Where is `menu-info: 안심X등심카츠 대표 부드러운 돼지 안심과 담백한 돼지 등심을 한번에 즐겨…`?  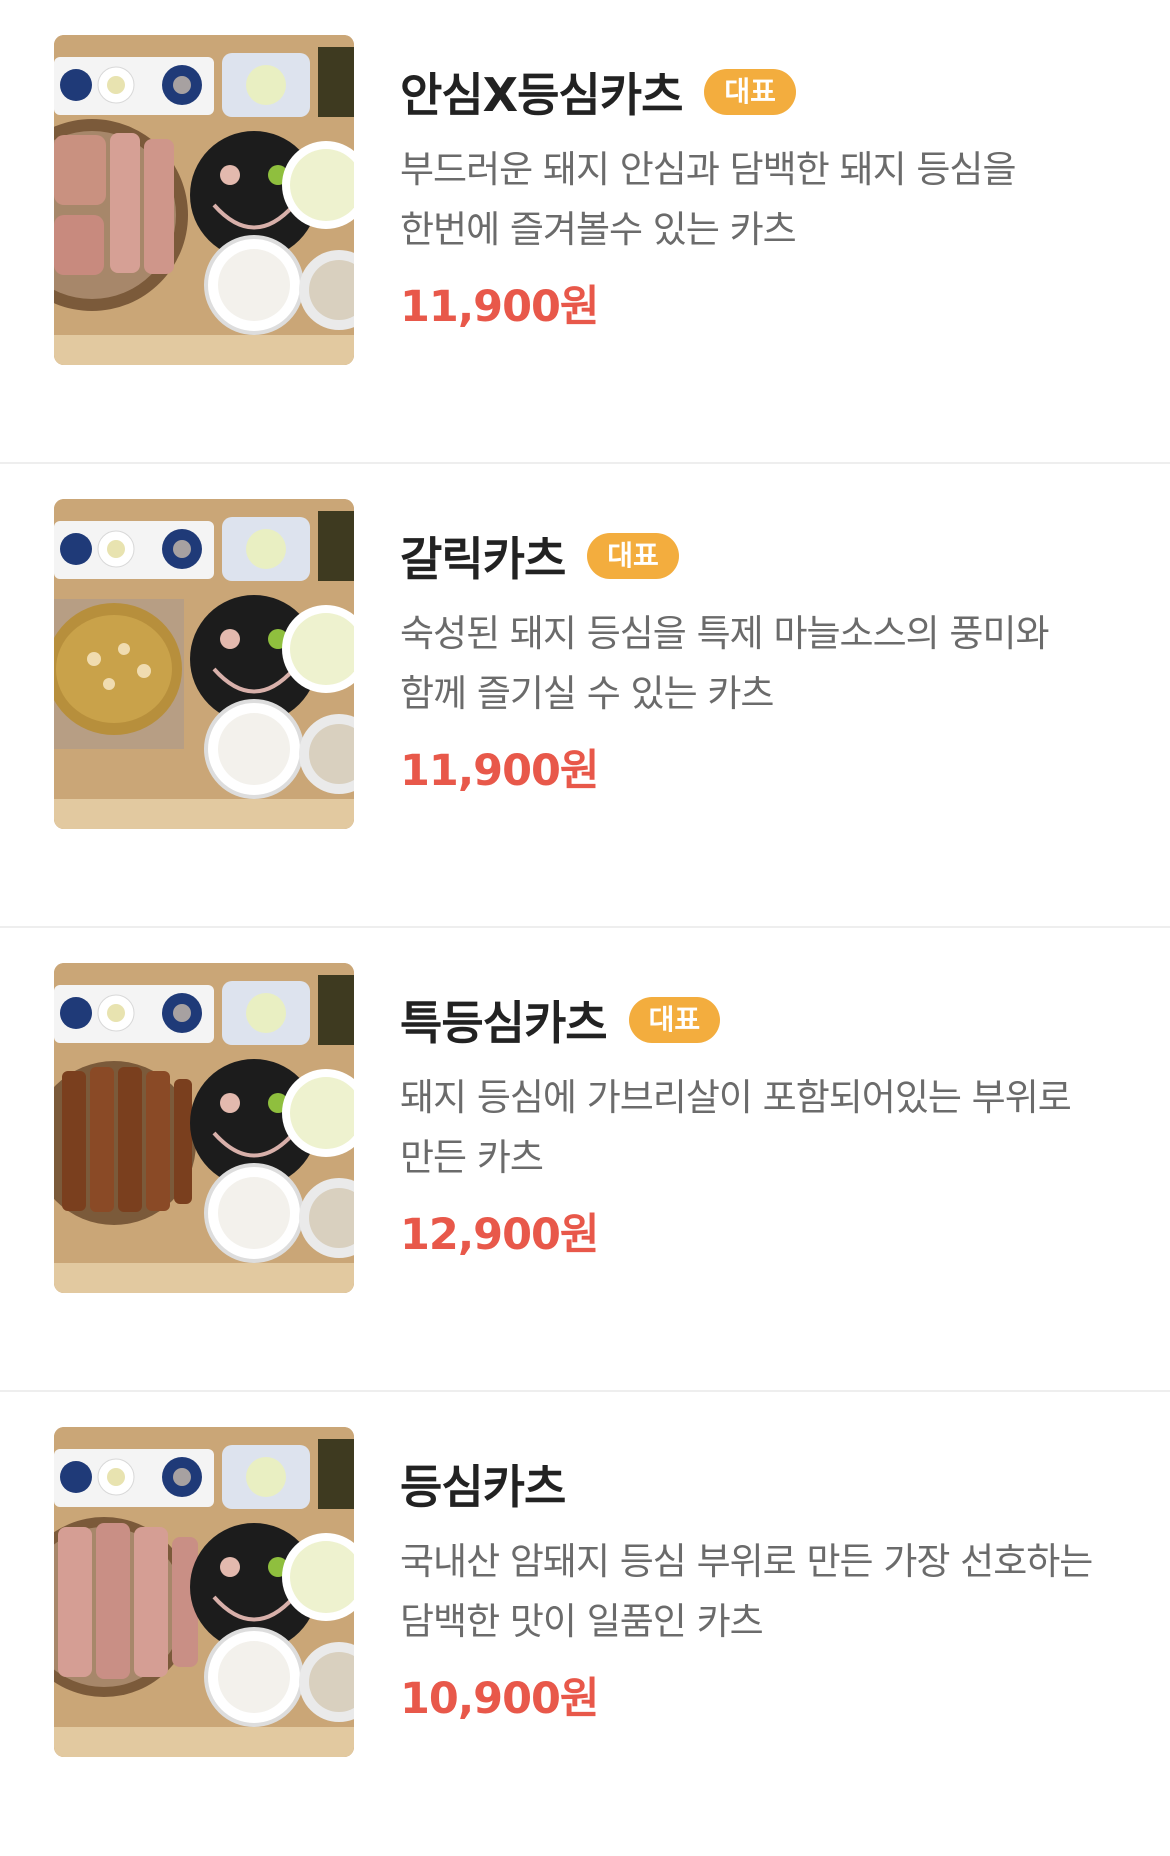 menu-info: 안심X등심카츠 대표 부드러운 돼지 안심과 담백한 돼지 등심을 한번에 즐겨… is located at coordinates (760, 198).